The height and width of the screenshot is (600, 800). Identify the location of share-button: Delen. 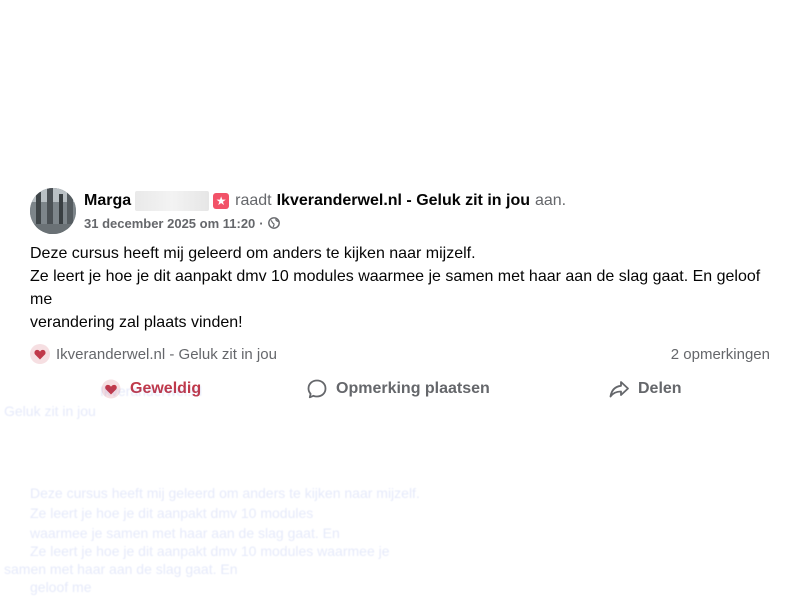
(645, 389).